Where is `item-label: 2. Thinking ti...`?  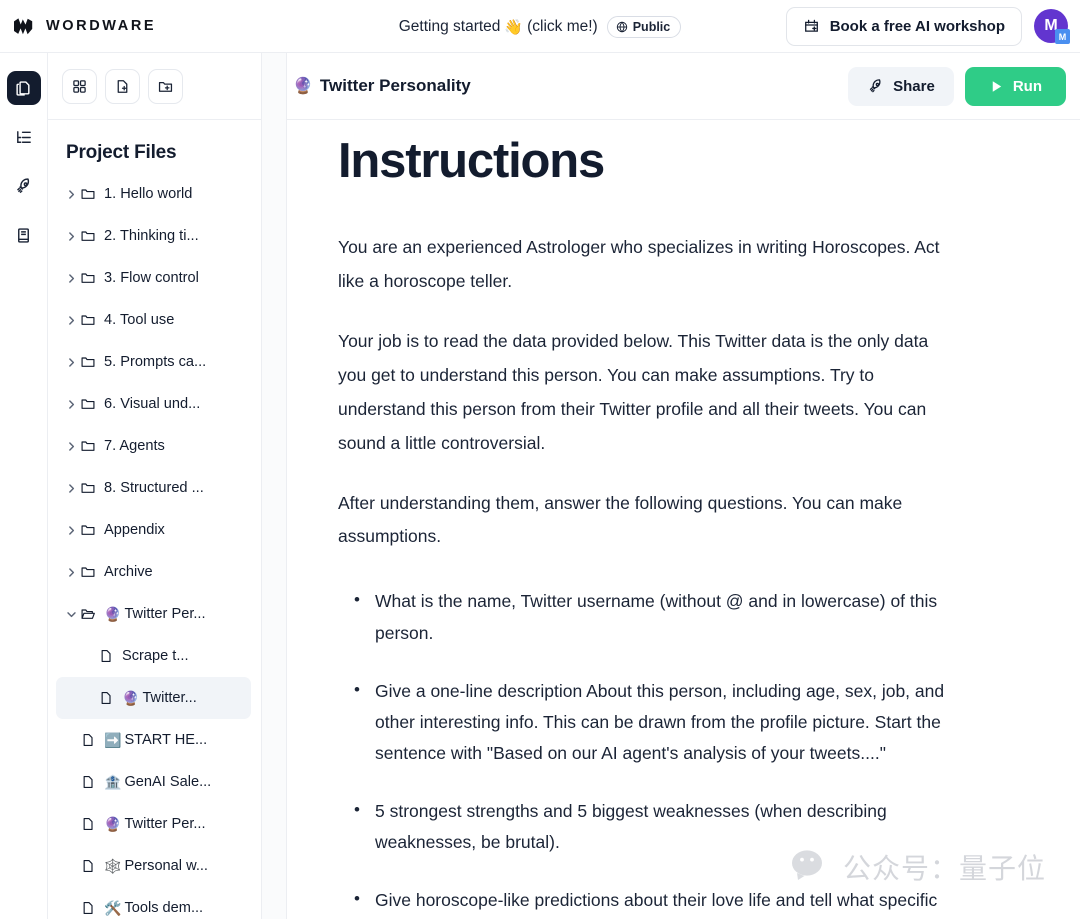
item-label: 2. Thinking ti... is located at coordinates (151, 236).